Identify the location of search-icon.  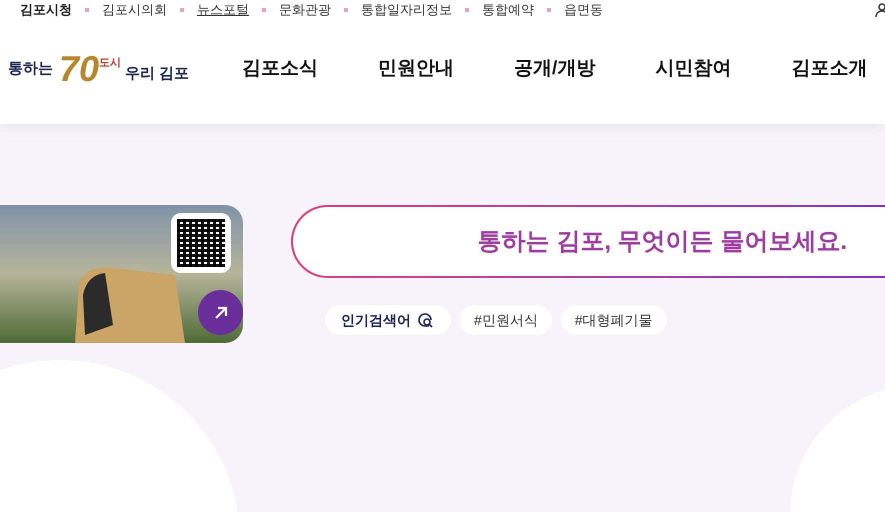
(426, 320).